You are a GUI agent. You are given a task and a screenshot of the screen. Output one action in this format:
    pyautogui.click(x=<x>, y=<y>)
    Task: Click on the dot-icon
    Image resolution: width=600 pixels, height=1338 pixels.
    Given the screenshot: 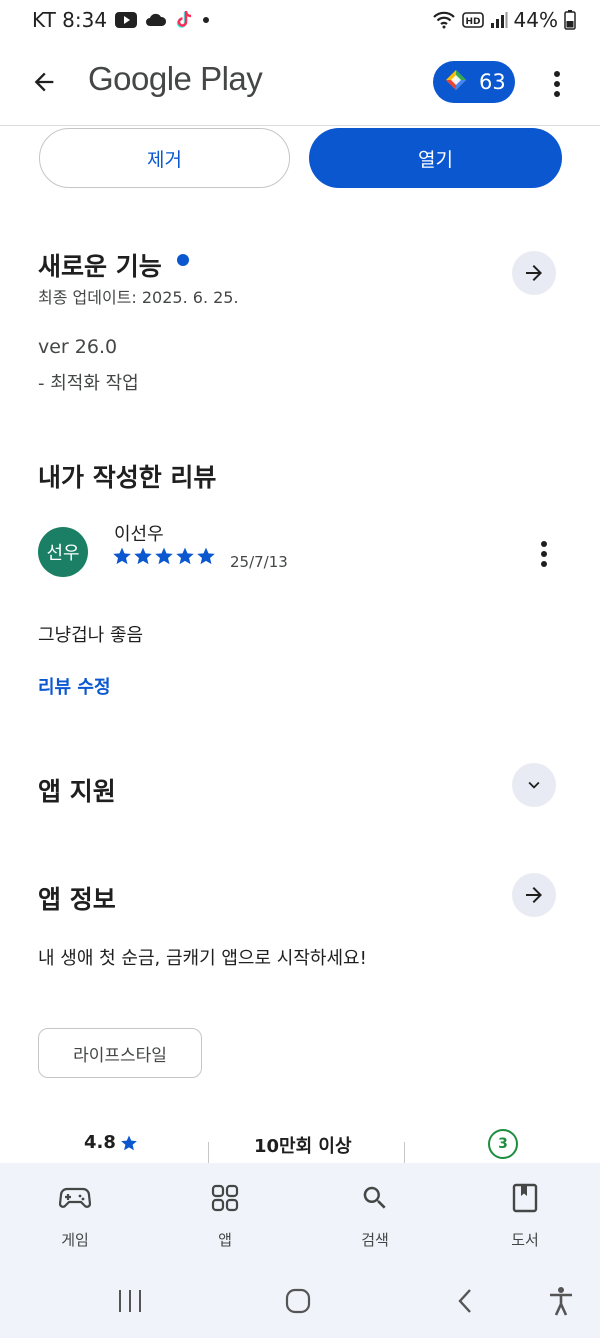 What is the action you would take?
    pyautogui.click(x=206, y=20)
    